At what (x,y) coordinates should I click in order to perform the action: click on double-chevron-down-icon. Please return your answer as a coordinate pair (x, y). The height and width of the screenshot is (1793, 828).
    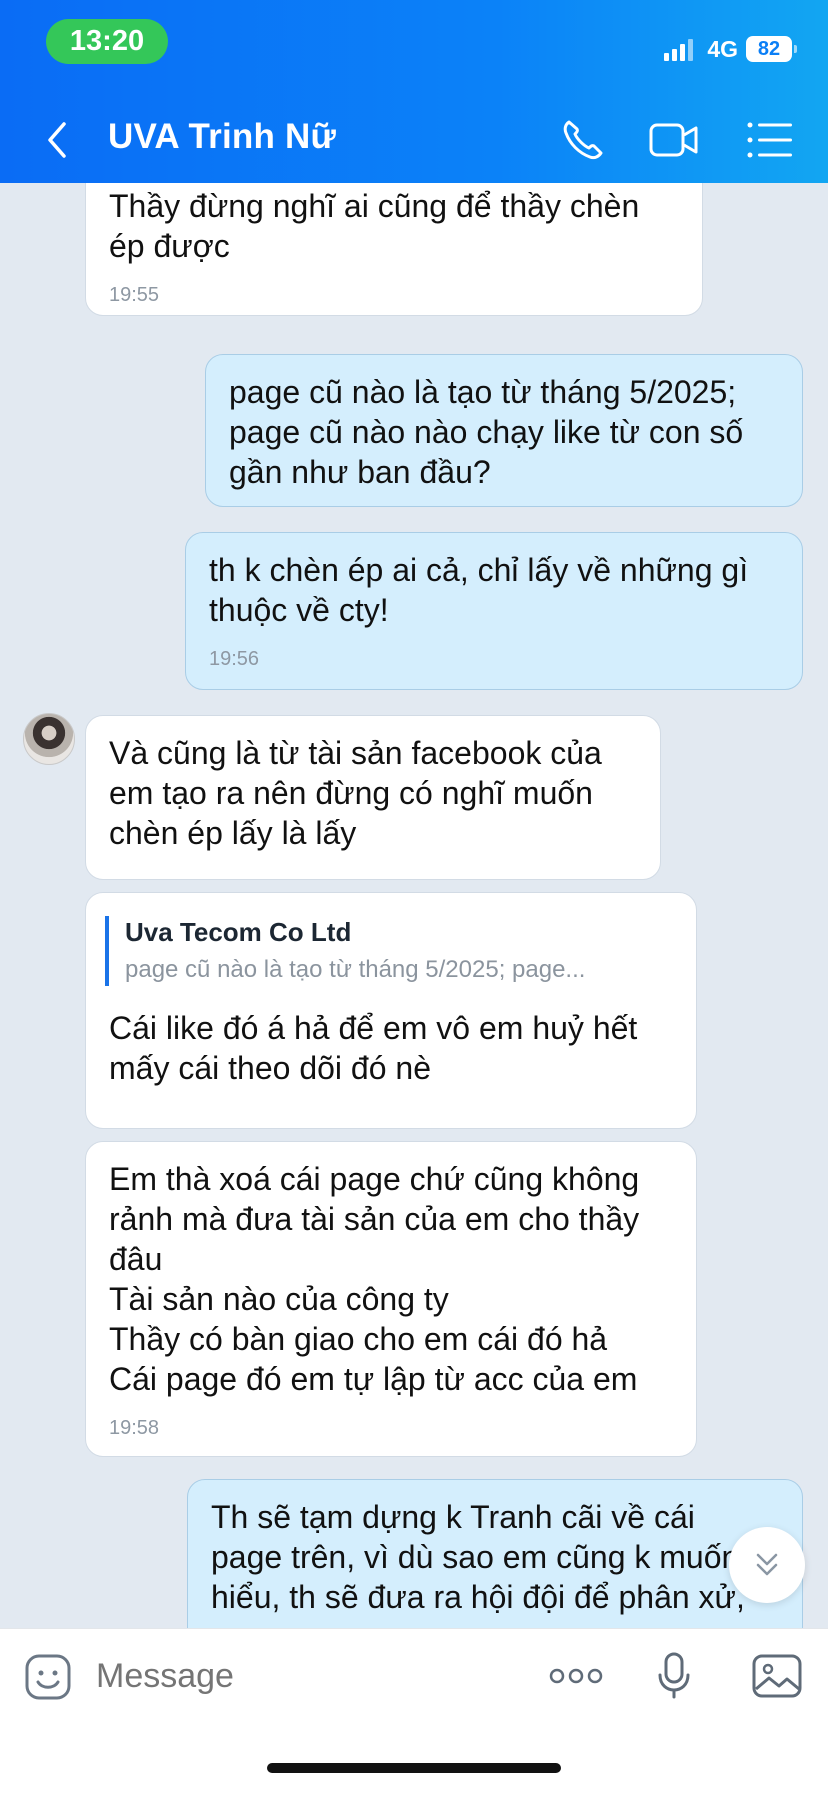
    Looking at the image, I should click on (767, 1564).